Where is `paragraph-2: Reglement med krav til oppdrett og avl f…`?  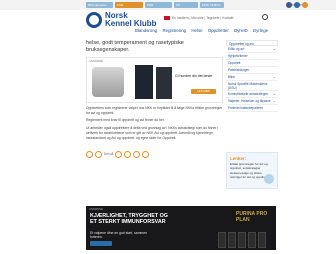
paragraph-2: Reglement med krav til oppdrett og avl f… is located at coordinates (125, 120).